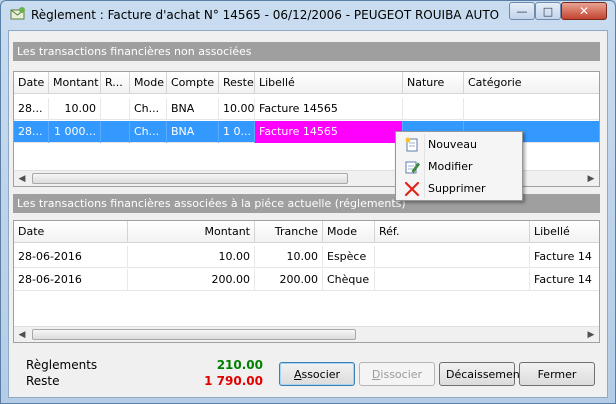 The width and height of the screenshot is (616, 404). Describe the element at coordinates (481, 374) in the screenshot. I see `decaissement-button: Décaissement` at that location.